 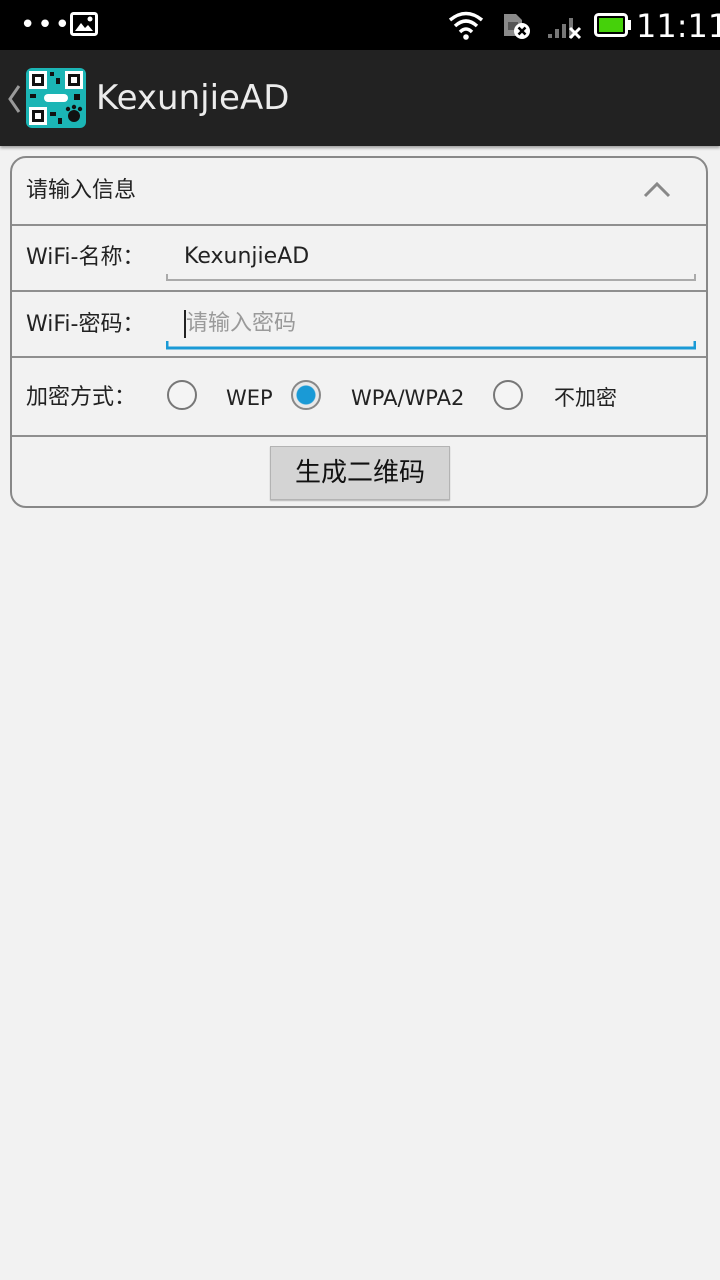 What do you see at coordinates (508, 395) in the screenshot?
I see `radio-none` at bounding box center [508, 395].